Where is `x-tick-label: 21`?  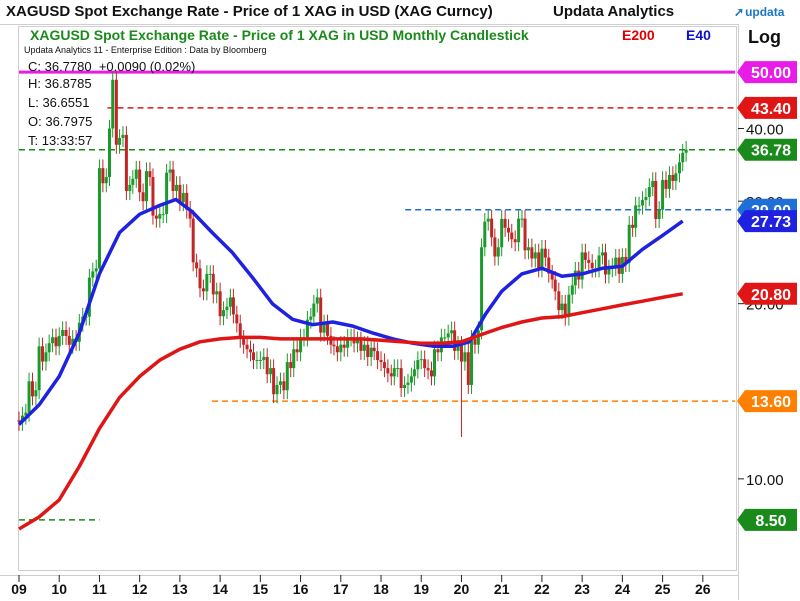
x-tick-label: 21 is located at coordinates (502, 589).